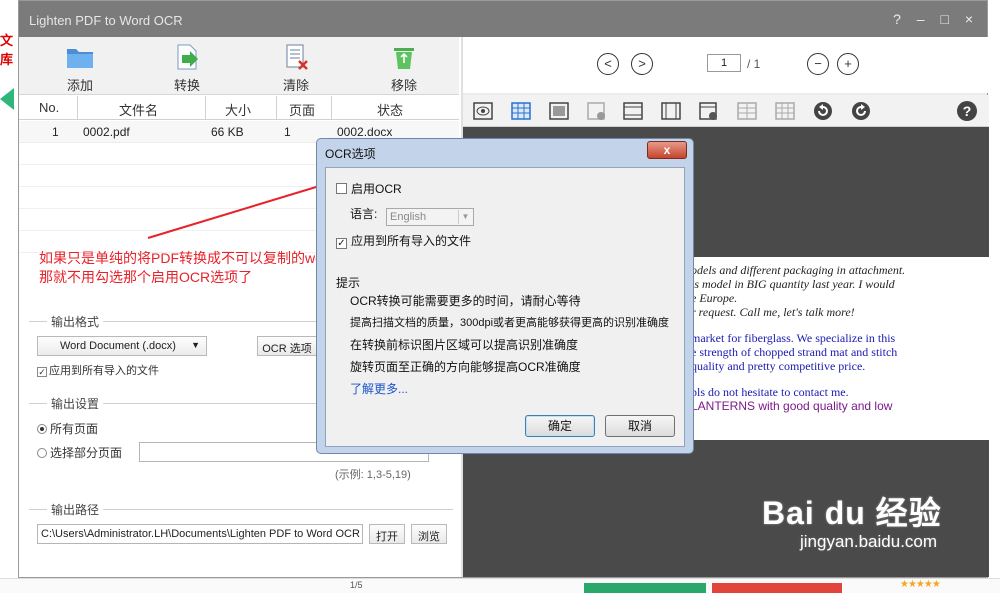 The height and width of the screenshot is (593, 1000). Describe the element at coordinates (403, 85) in the screenshot. I see `remove-label: 移除` at that location.